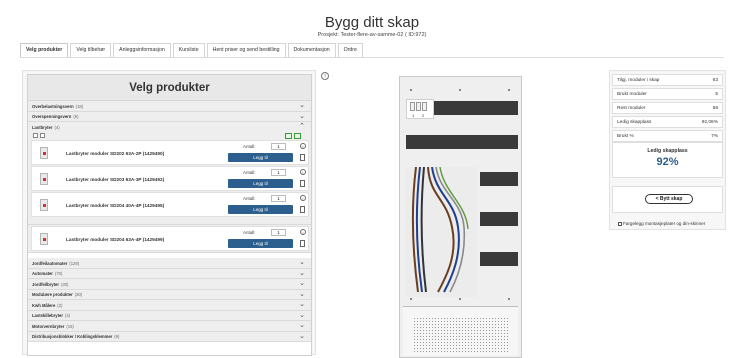 Image resolution: width=744 pixels, height=358 pixels. I want to click on grid-view-icon, so click(42, 135).